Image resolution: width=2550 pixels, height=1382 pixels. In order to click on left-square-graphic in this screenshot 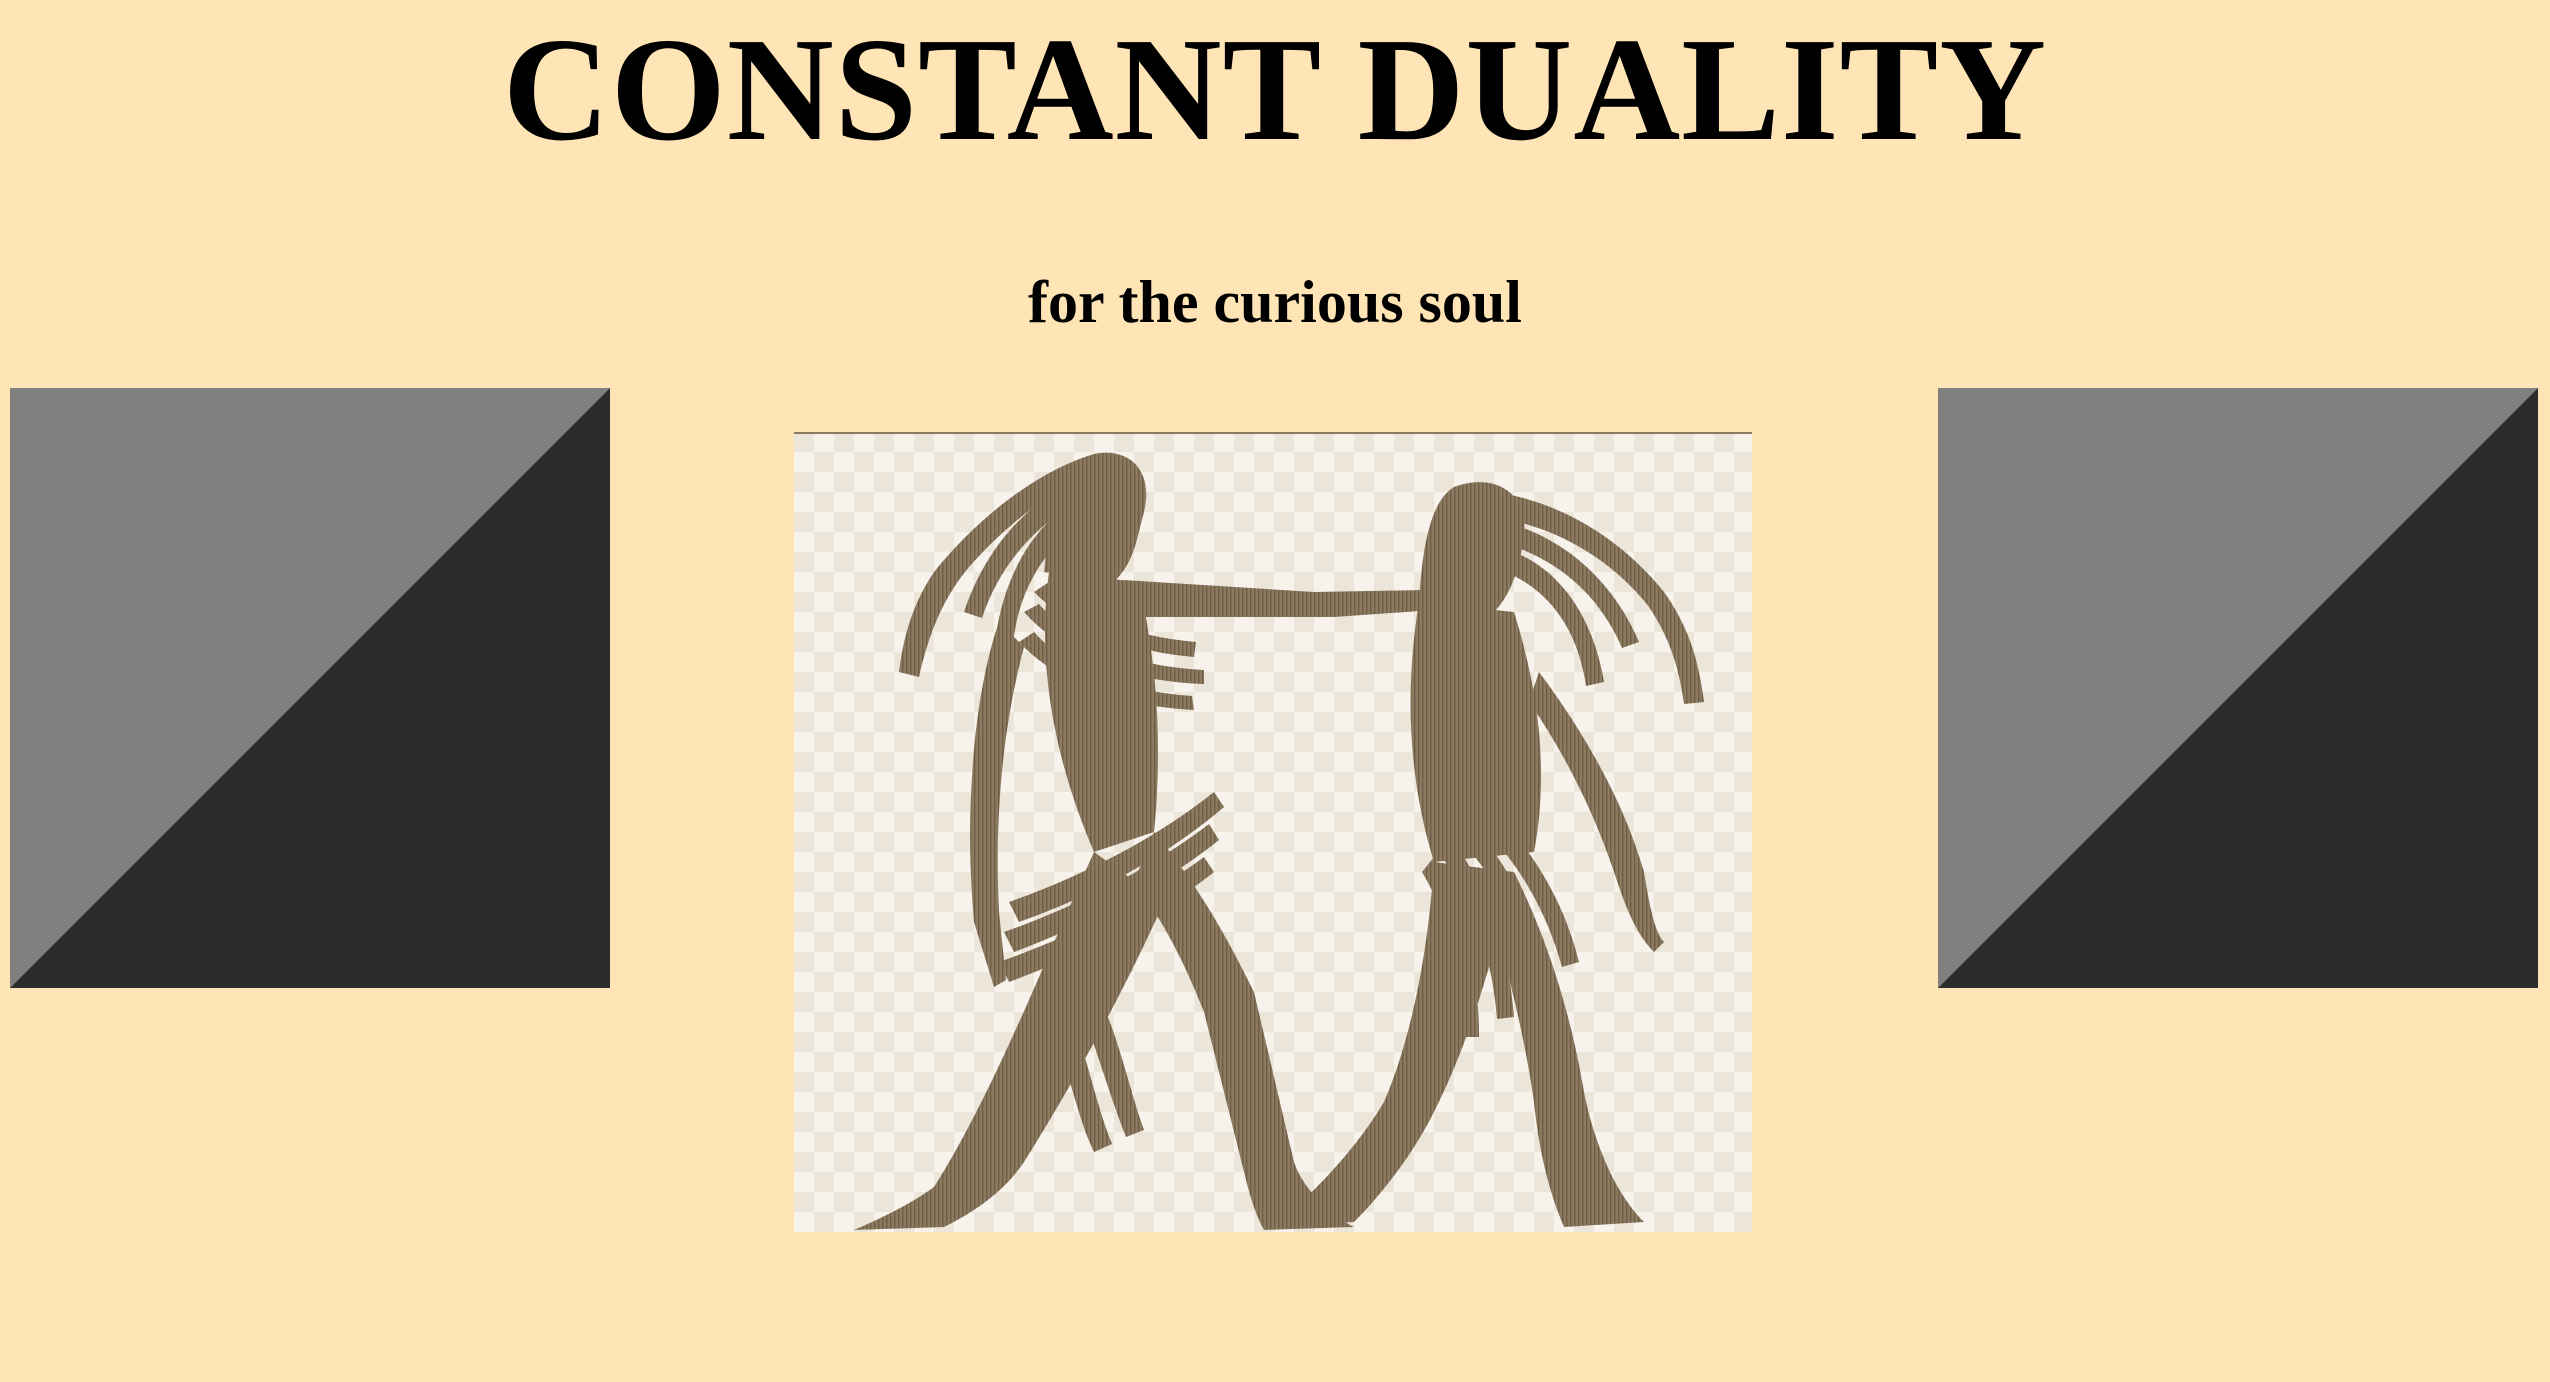, I will do `click(310, 688)`.